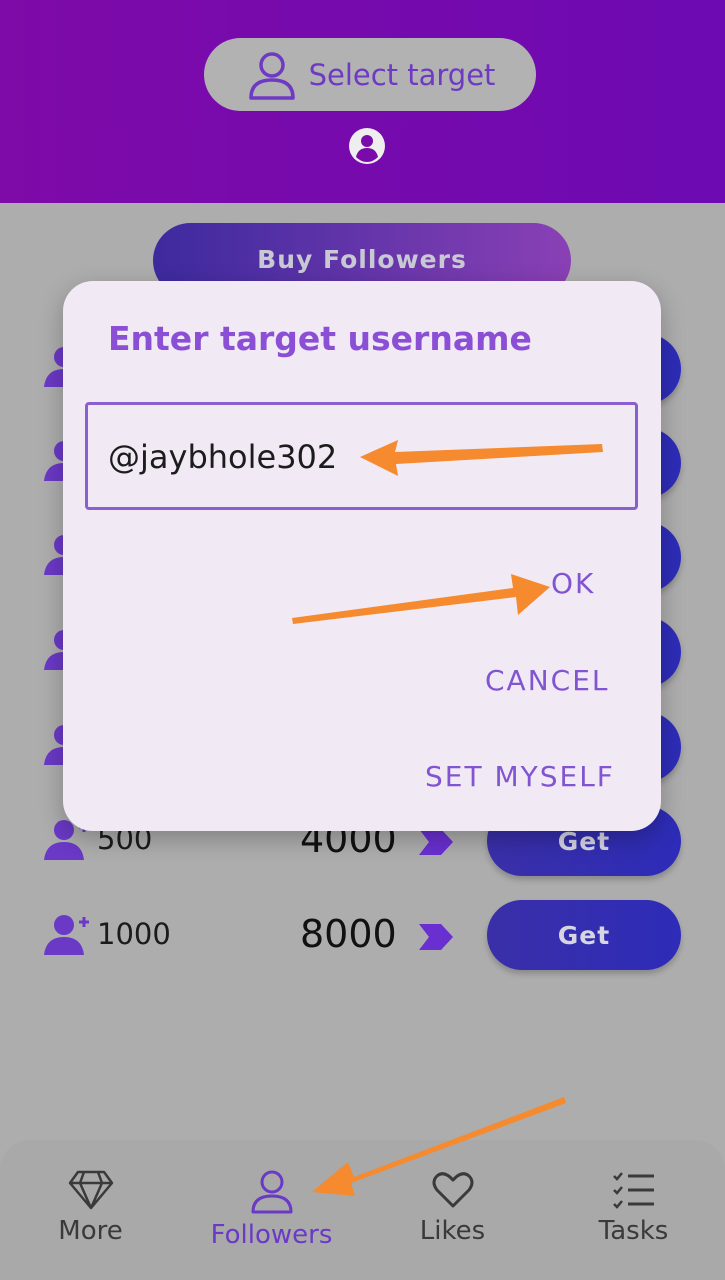  I want to click on dialog-title: Enter target username, so click(320, 338).